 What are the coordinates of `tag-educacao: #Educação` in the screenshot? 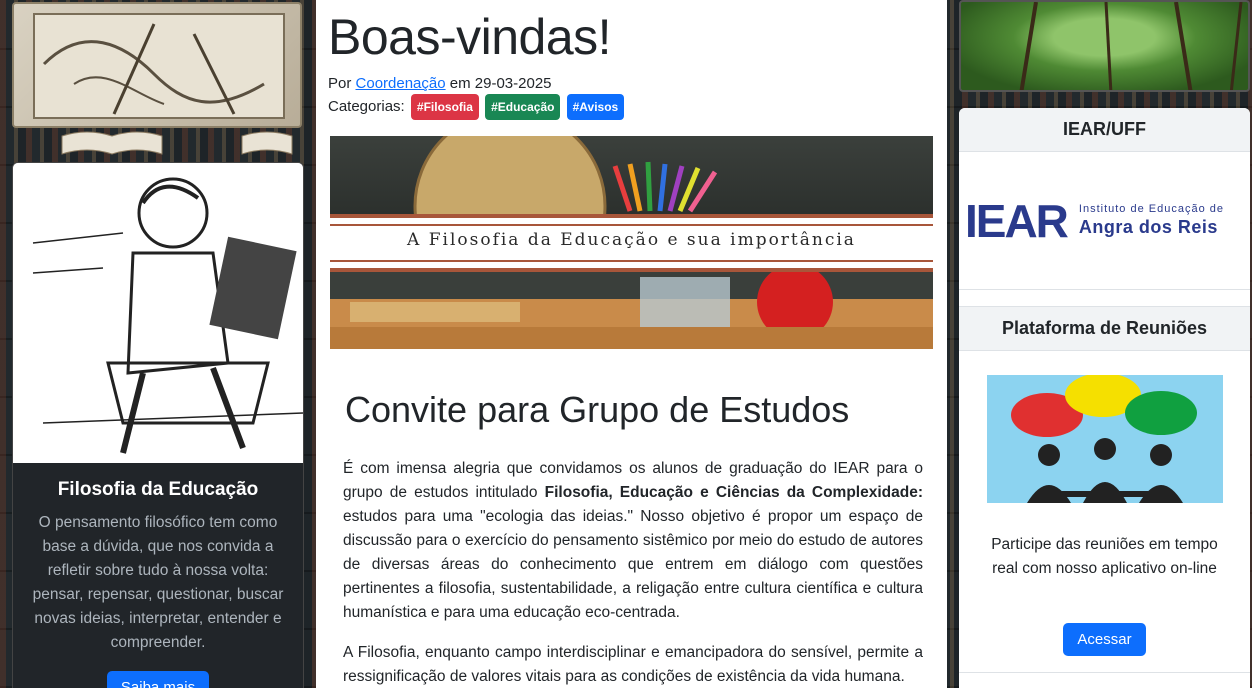 It's located at (523, 107).